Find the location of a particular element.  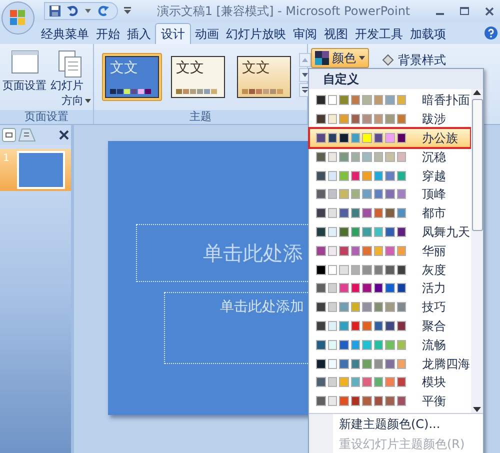

ribbon-tab: 审阅 is located at coordinates (305, 33).